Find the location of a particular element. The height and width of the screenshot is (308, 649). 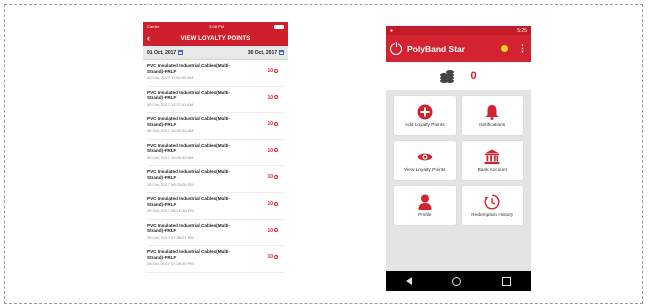

entry-date: 29 Oct, 2017 07:58:21 PM is located at coordinates (170, 237).